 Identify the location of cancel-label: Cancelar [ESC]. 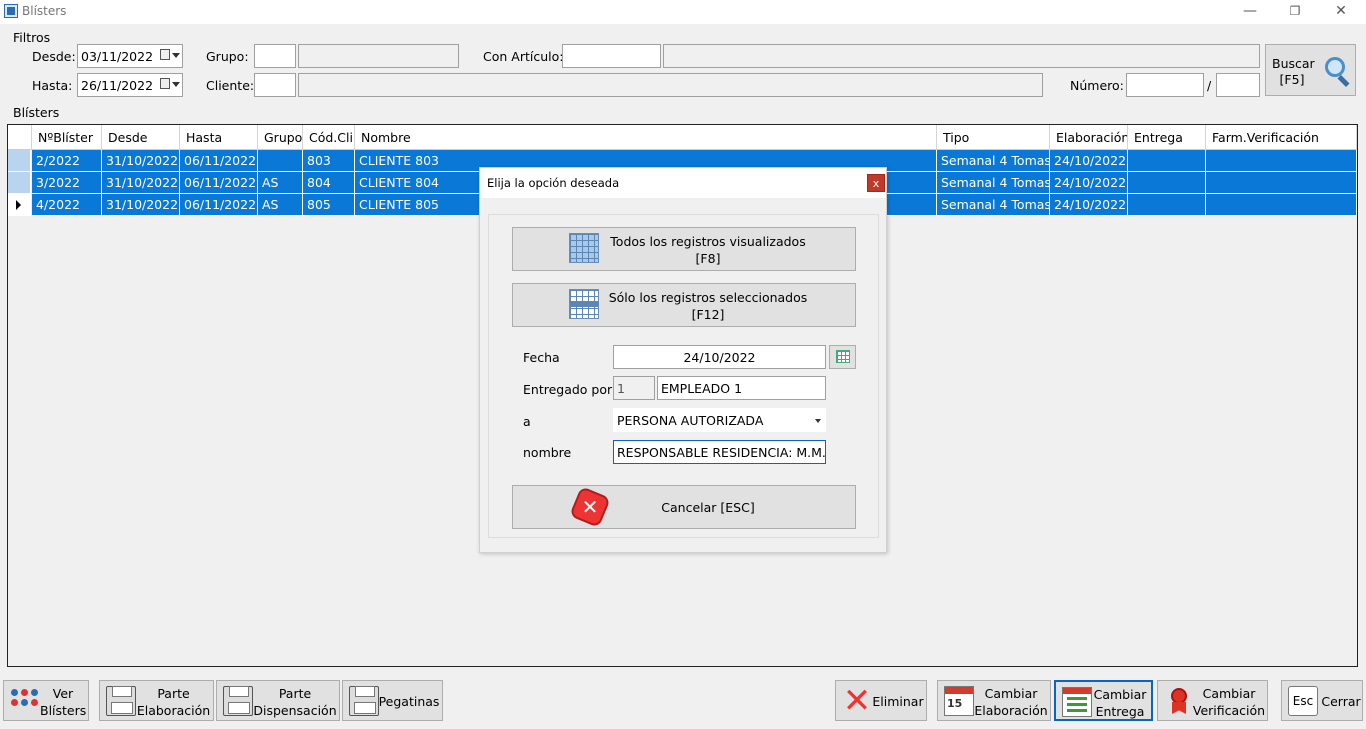
(708, 507).